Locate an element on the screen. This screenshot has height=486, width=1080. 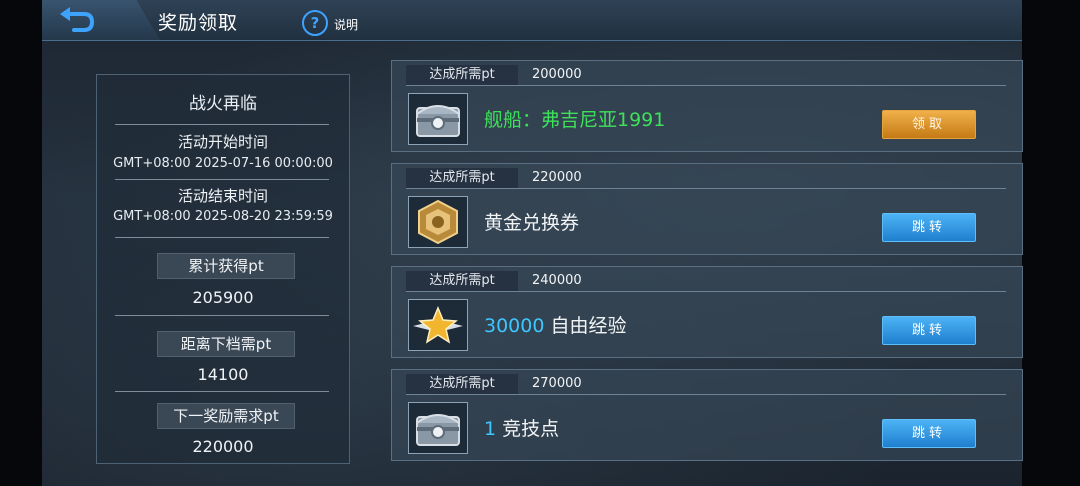
next-req-label: 下一奖励需求pt is located at coordinates (226, 416).